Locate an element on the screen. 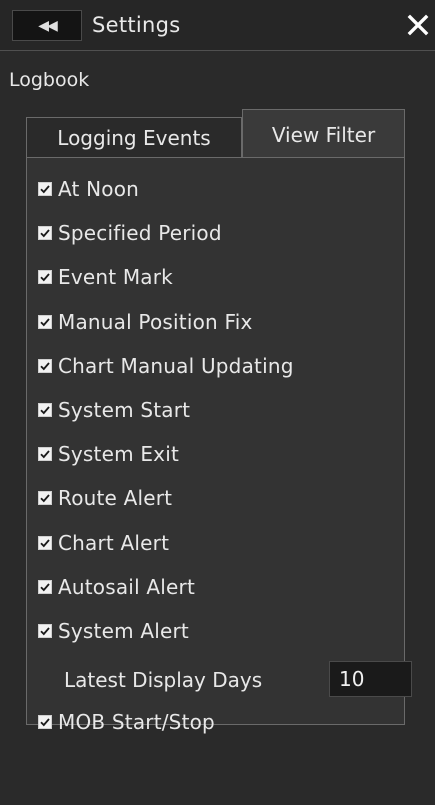 This screenshot has height=805, width=435. tab-logging-events: Logging Events is located at coordinates (134, 137).